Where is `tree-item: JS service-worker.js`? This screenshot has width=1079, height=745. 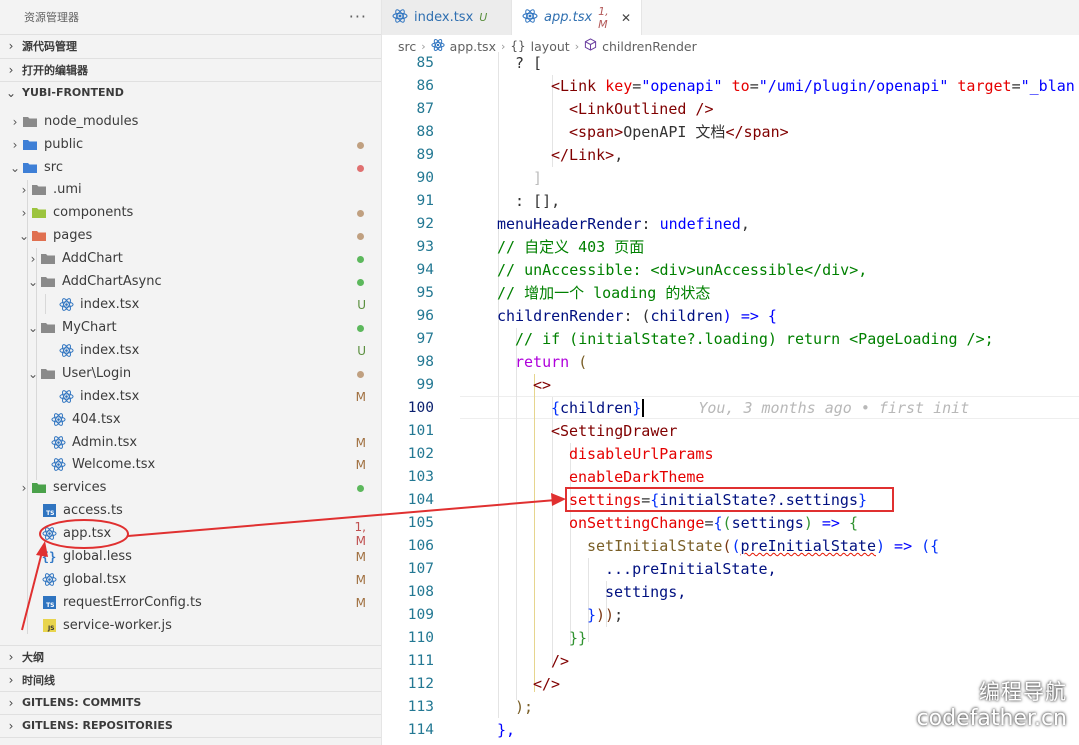
tree-item: JS service-worker.js is located at coordinates (190, 625).